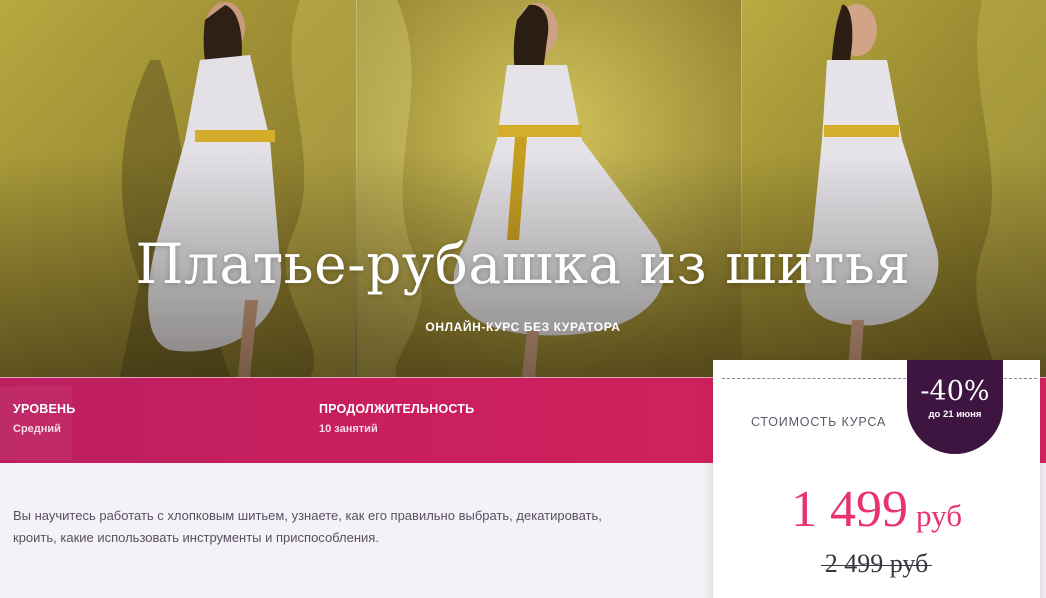  I want to click on old-price-amount: 2 499 руб, so click(876, 564).